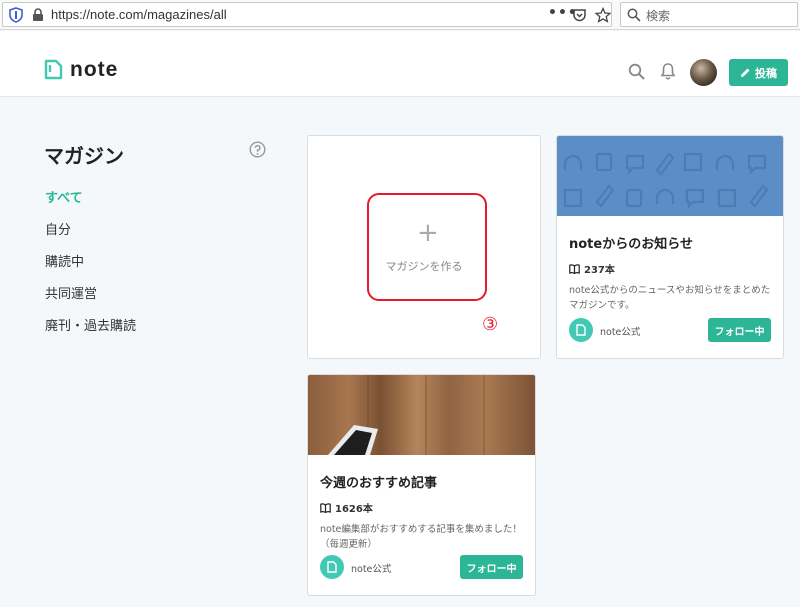 Image resolution: width=800 pixels, height=607 pixels. What do you see at coordinates (670, 242) in the screenshot?
I see `magazine-title: noteからのお知らせ` at bounding box center [670, 242].